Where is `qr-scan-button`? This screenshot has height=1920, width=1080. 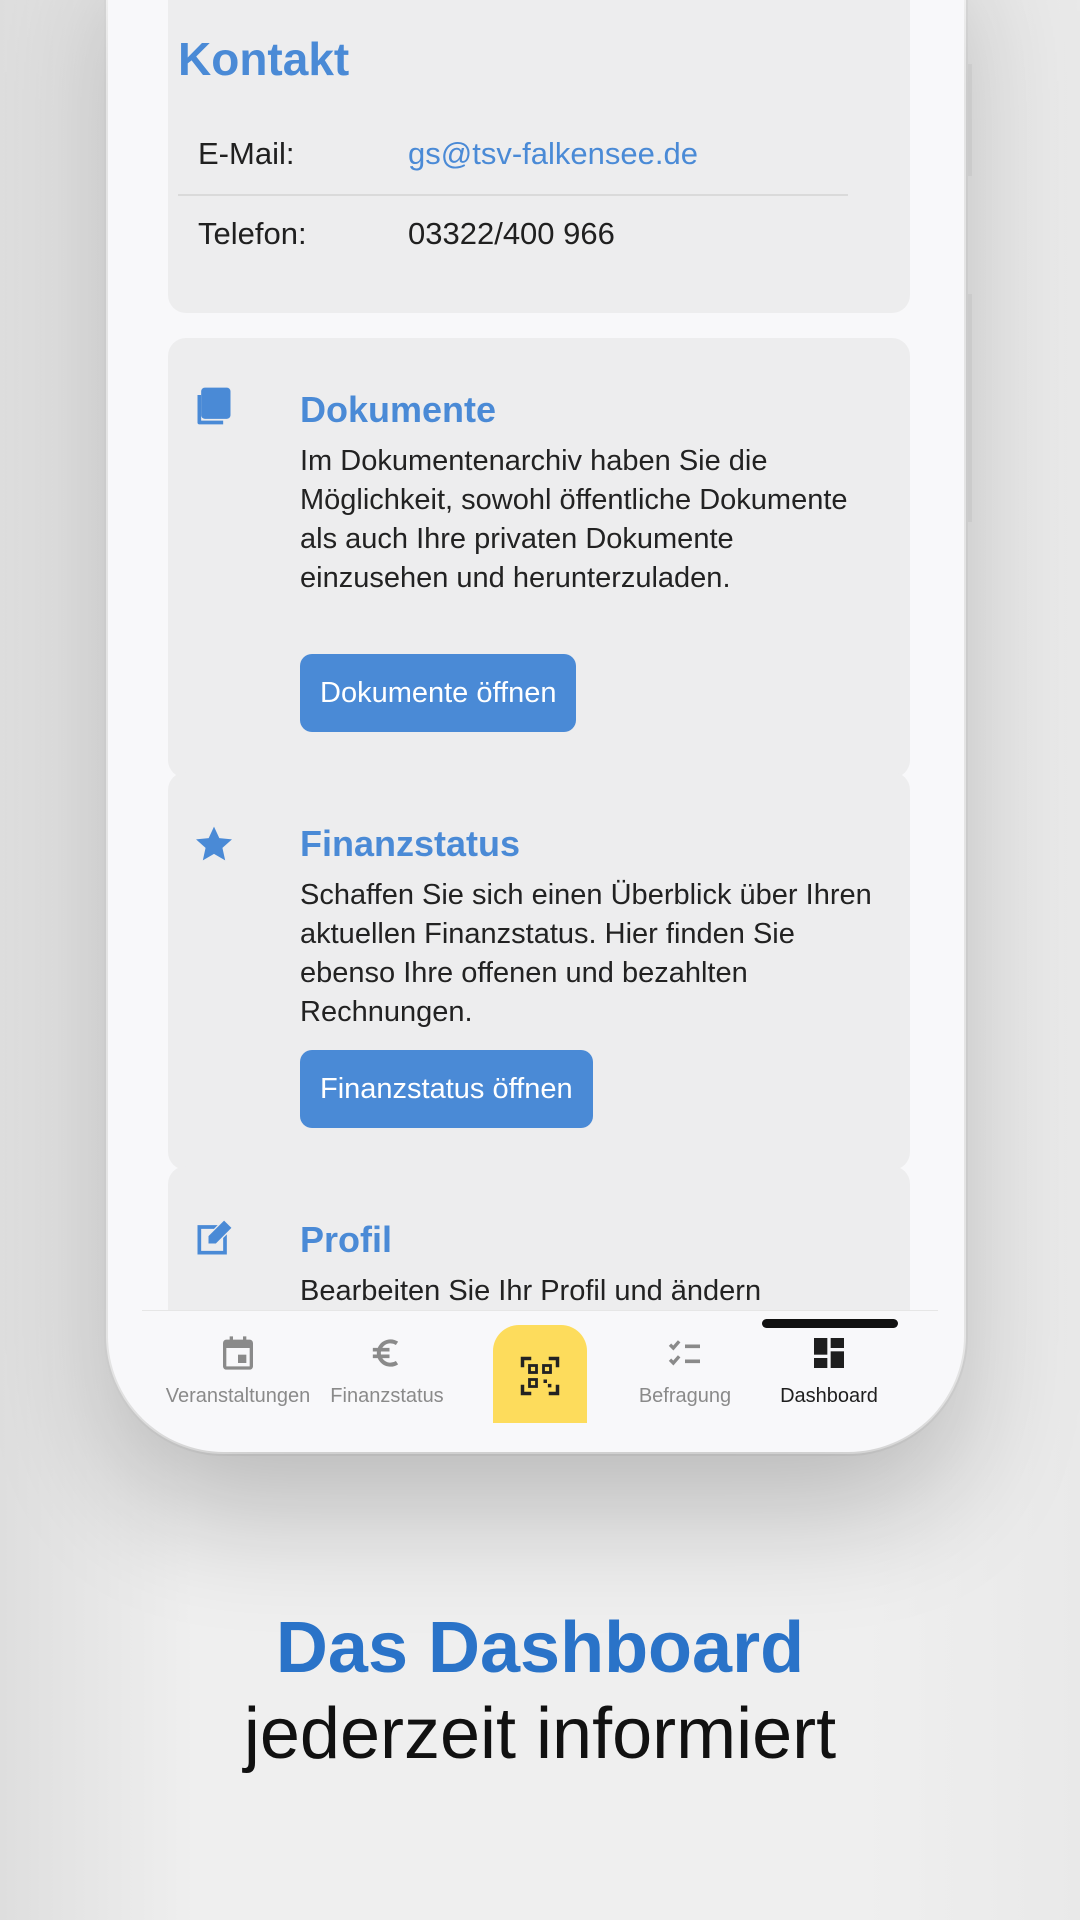 qr-scan-button is located at coordinates (540, 1374).